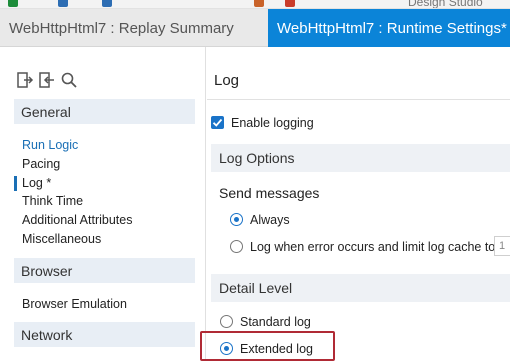  I want to click on enable-logging-label: Enable logging, so click(272, 123).